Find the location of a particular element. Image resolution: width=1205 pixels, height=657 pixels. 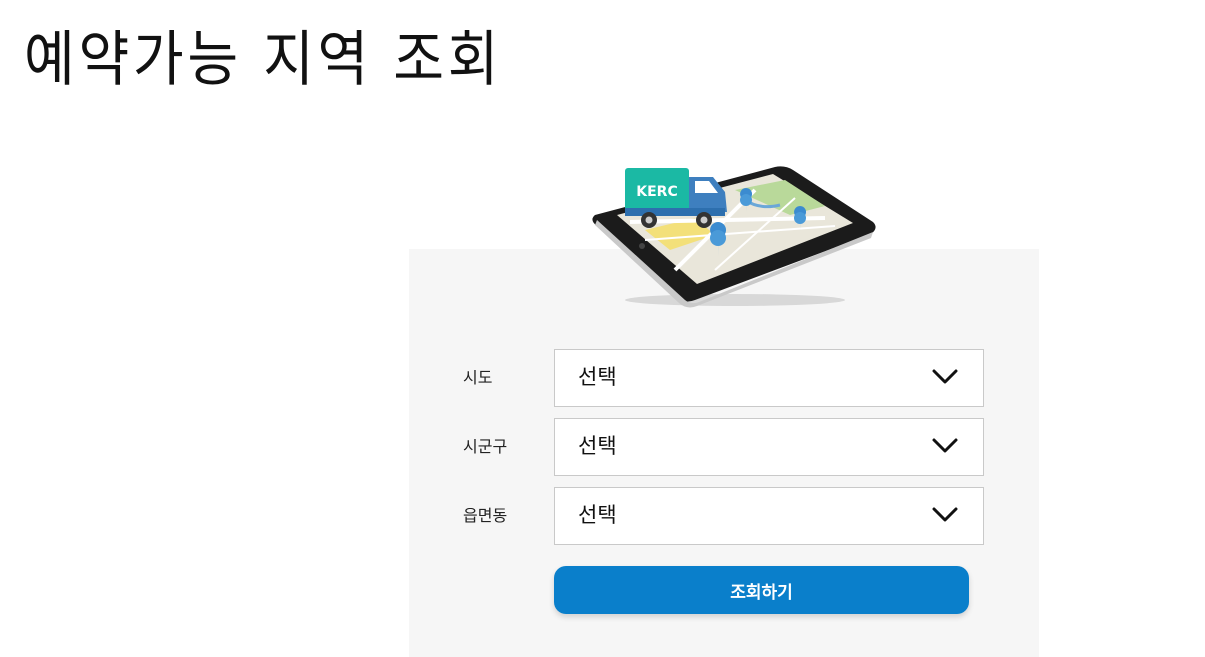

eupmyeondong-select-value: 선택 is located at coordinates (597, 515).